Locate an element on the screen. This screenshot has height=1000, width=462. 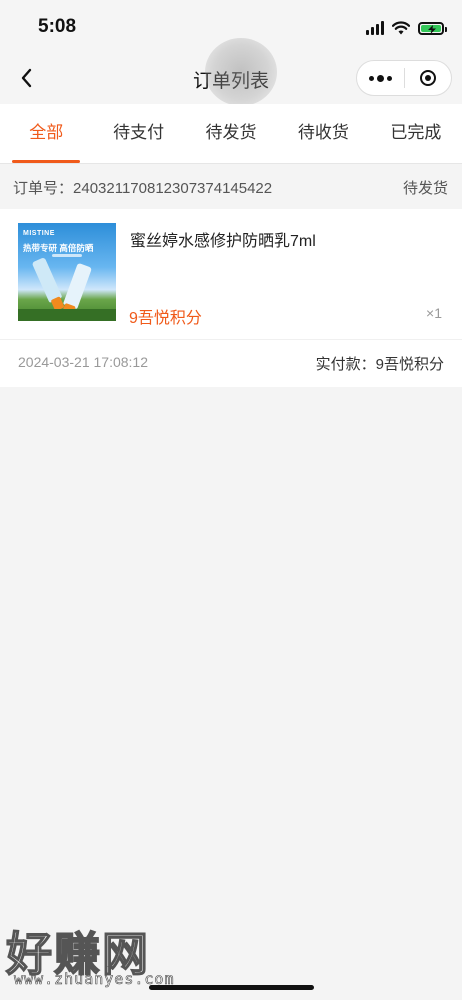
wifi-icon is located at coordinates (401, 28).